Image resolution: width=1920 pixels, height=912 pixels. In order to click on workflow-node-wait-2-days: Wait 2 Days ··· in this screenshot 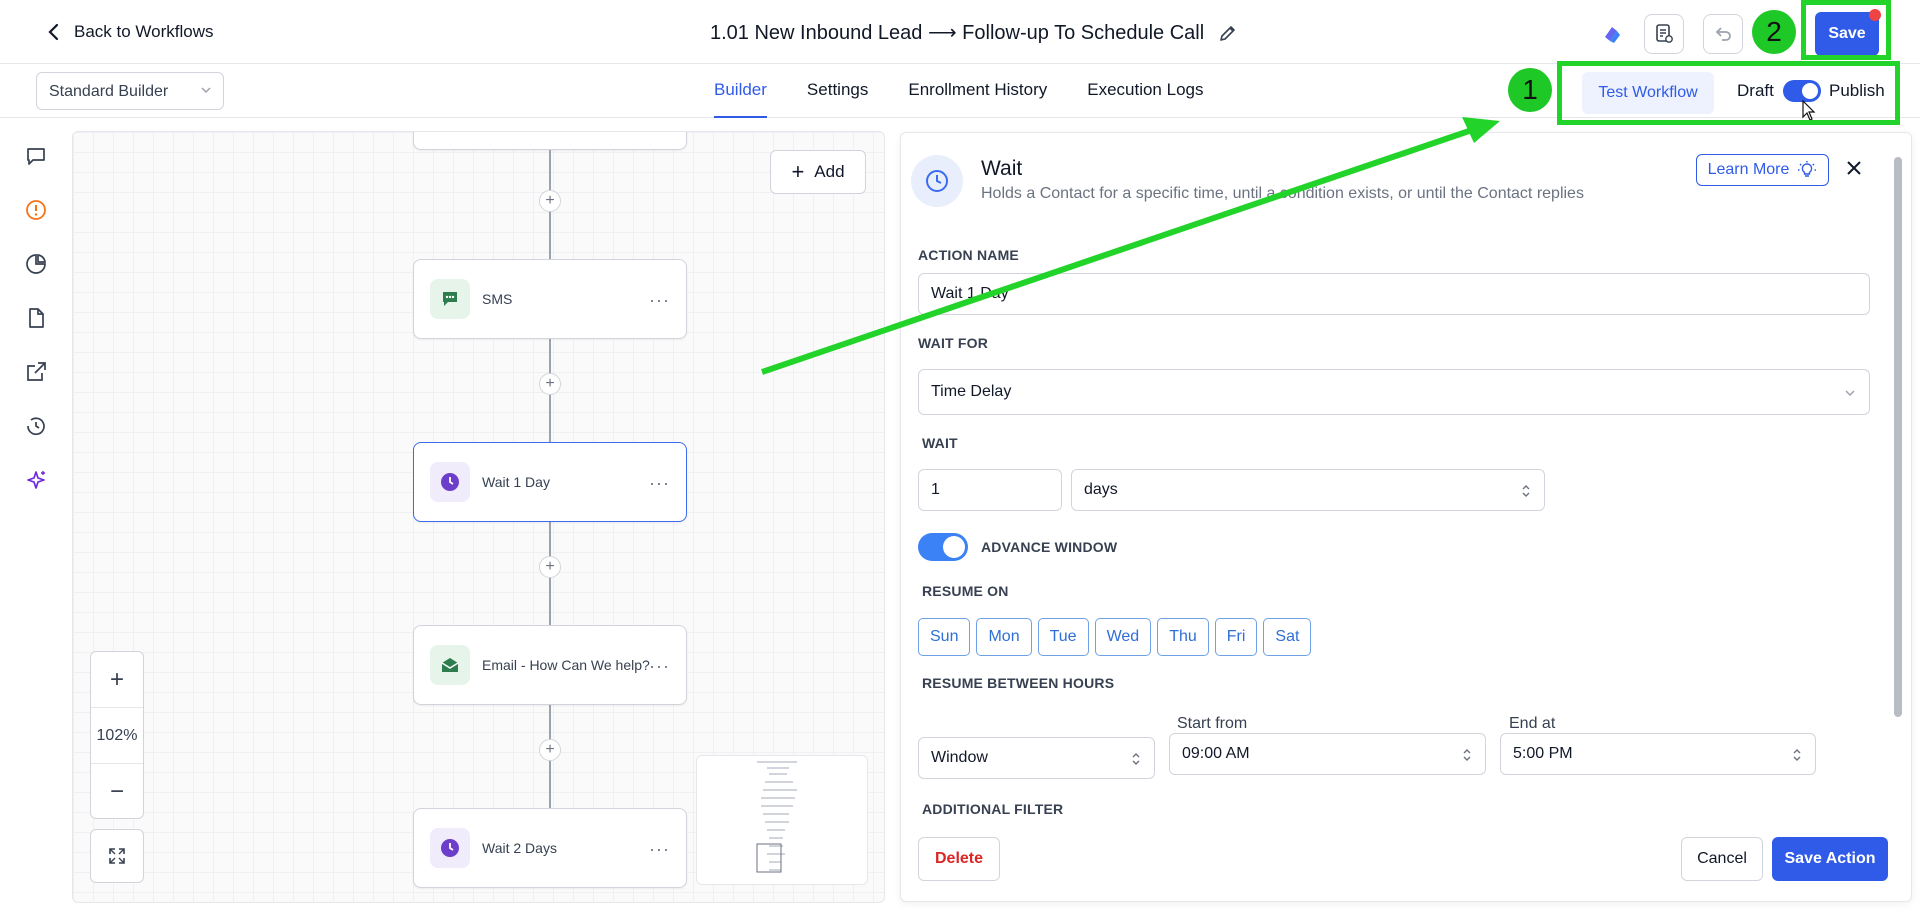, I will do `click(550, 848)`.